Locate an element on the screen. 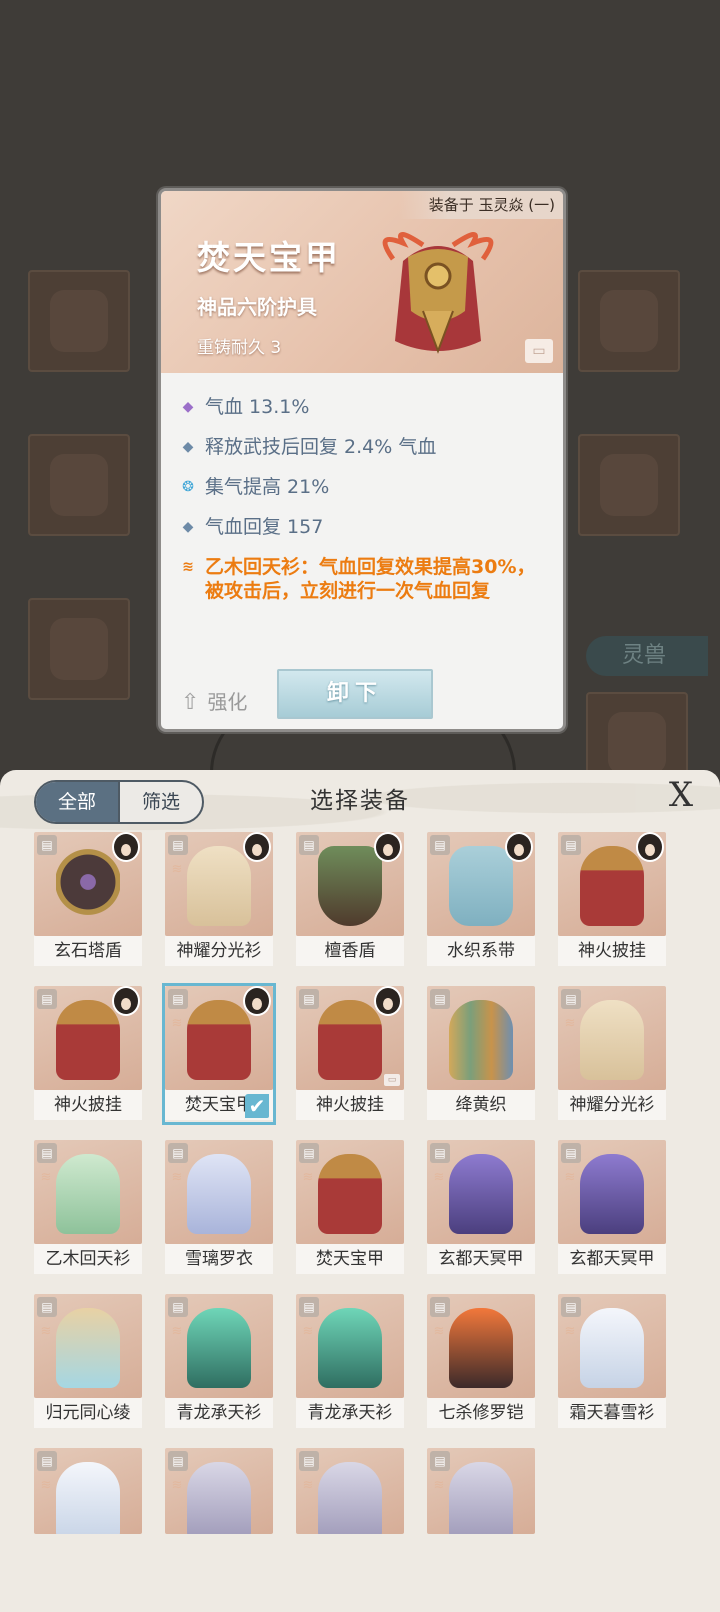 The height and width of the screenshot is (1612, 720). equipment-card: ▤ 绛黄织 is located at coordinates (481, 1054).